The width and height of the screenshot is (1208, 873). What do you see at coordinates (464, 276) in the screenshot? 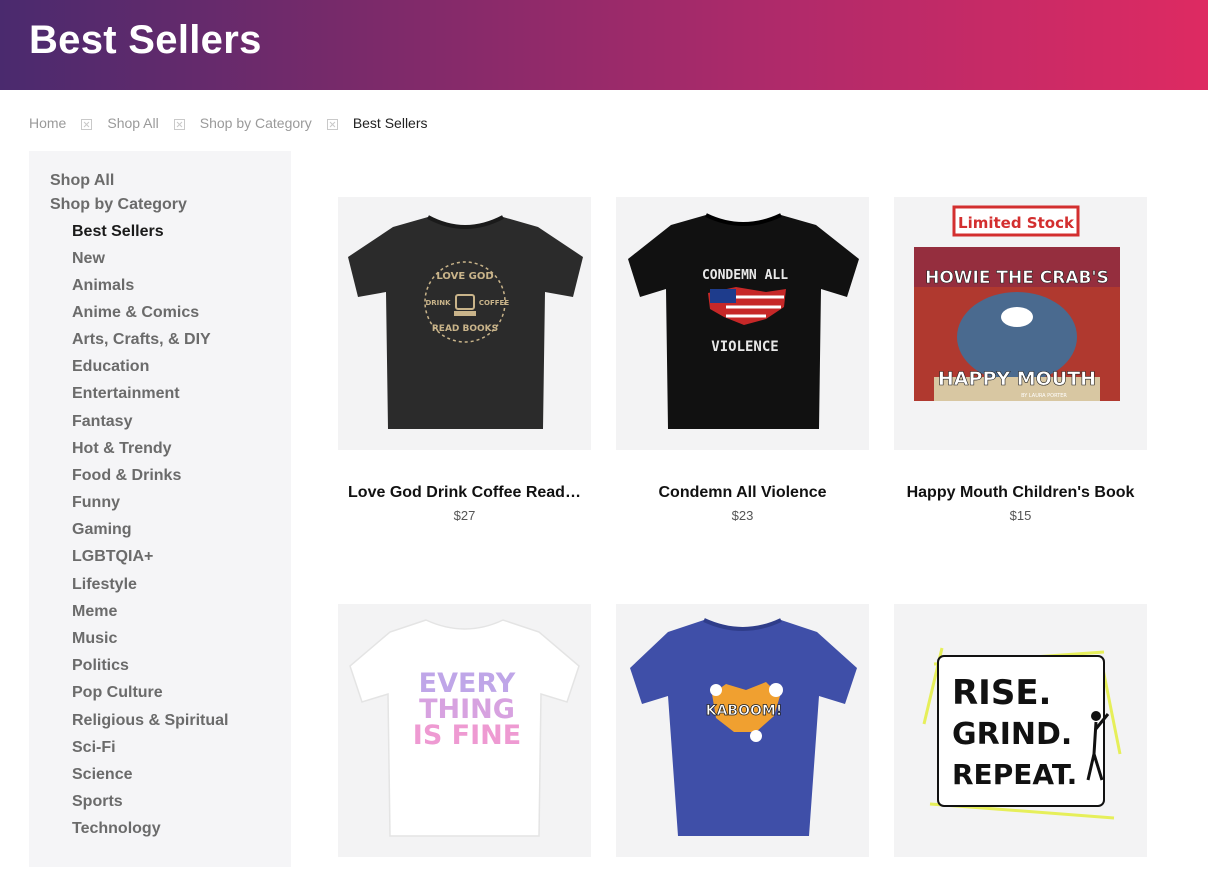
I see `svg-text: LOVE GOD` at bounding box center [464, 276].